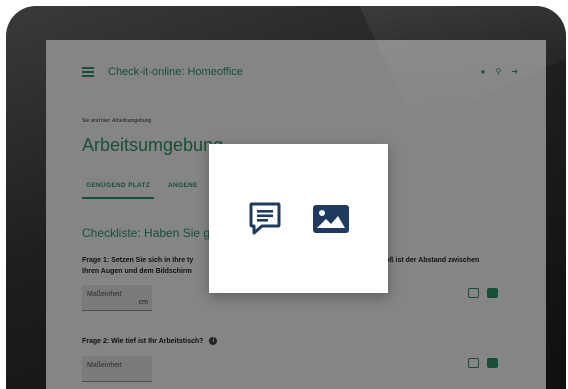 Image resolution: width=568 pixels, height=389 pixels. I want to click on comment-icon, so click(265, 219).